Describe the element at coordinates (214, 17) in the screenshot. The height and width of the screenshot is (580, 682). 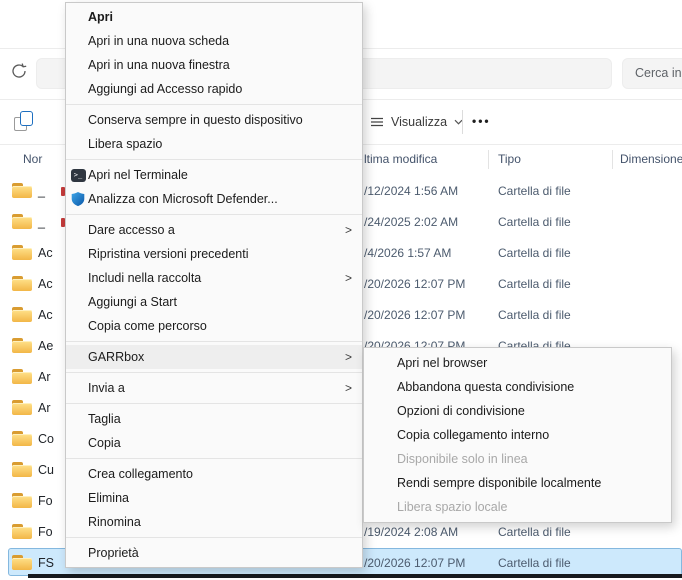
I see `menu-item-apri: Apri` at that location.